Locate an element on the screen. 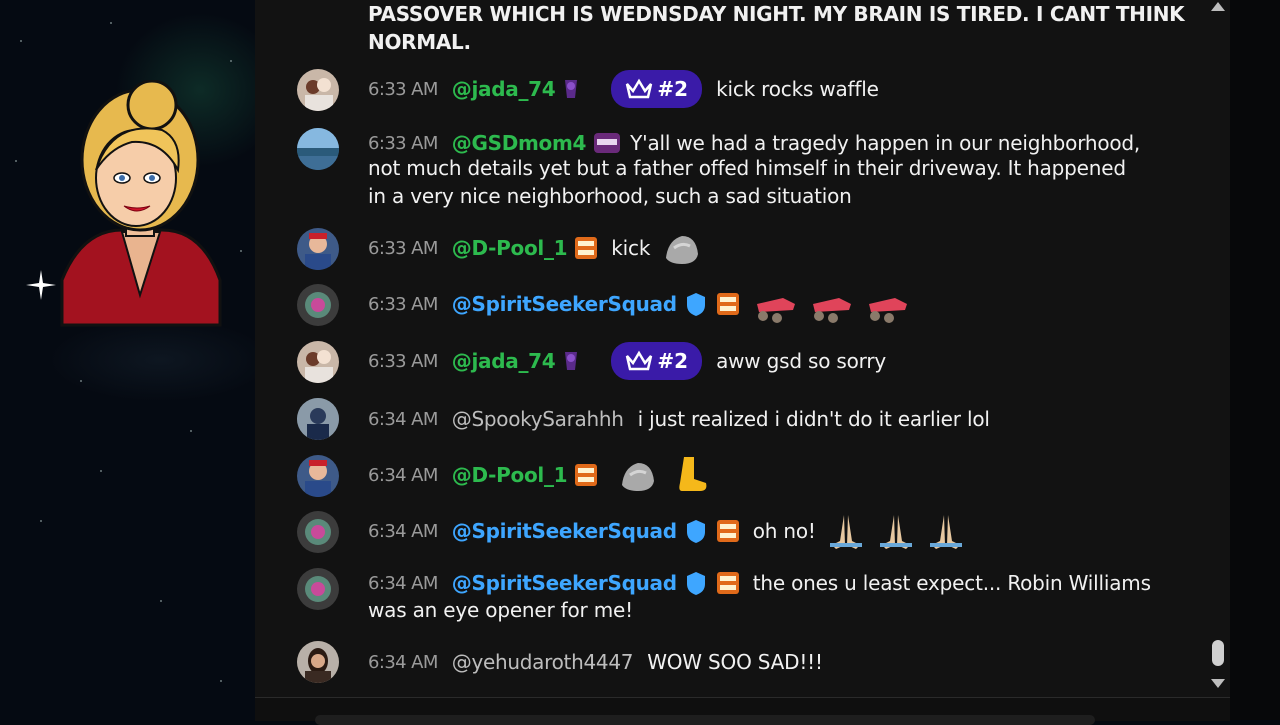 The width and height of the screenshot is (1280, 725). message-text: kick is located at coordinates (631, 248).